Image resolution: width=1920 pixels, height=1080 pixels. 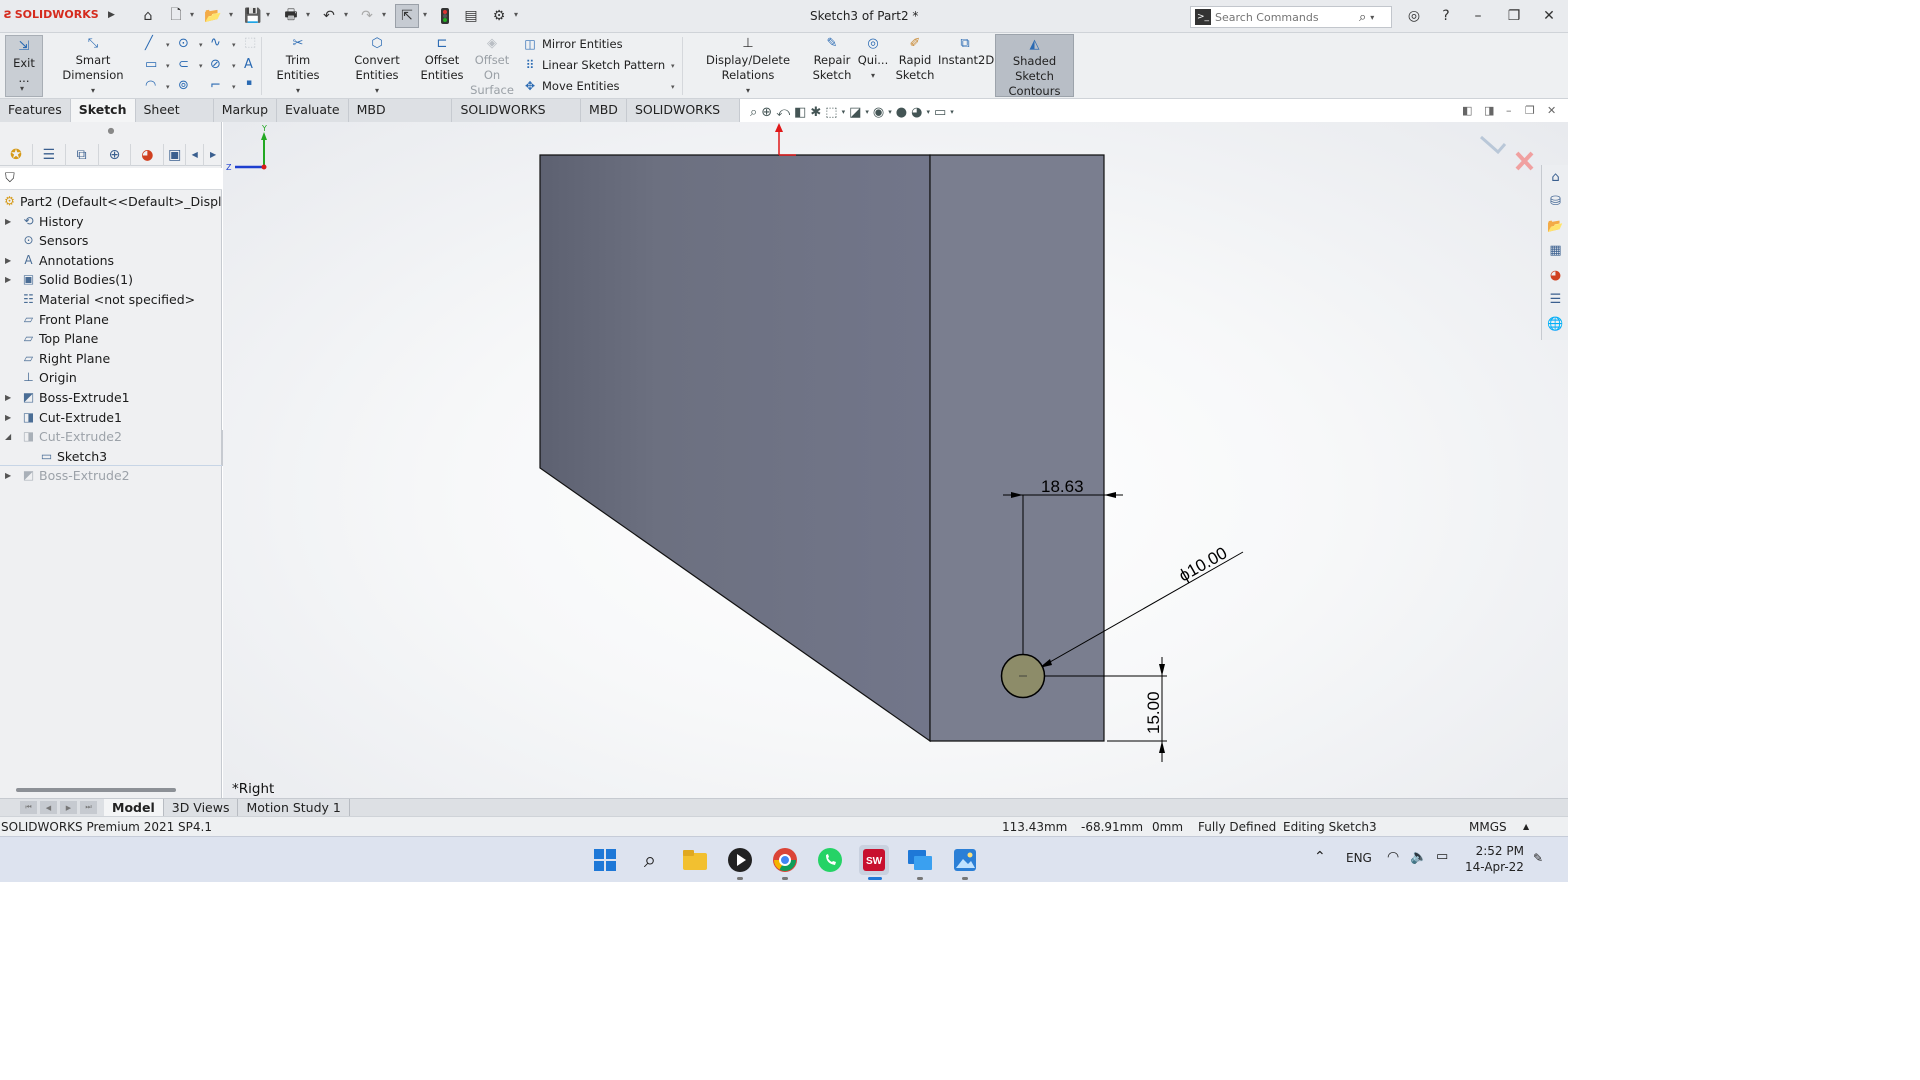 What do you see at coordinates (111, 476) in the screenshot?
I see `tree-item-boss-extrude2: ▶ ◩ Boss-Extrude2` at bounding box center [111, 476].